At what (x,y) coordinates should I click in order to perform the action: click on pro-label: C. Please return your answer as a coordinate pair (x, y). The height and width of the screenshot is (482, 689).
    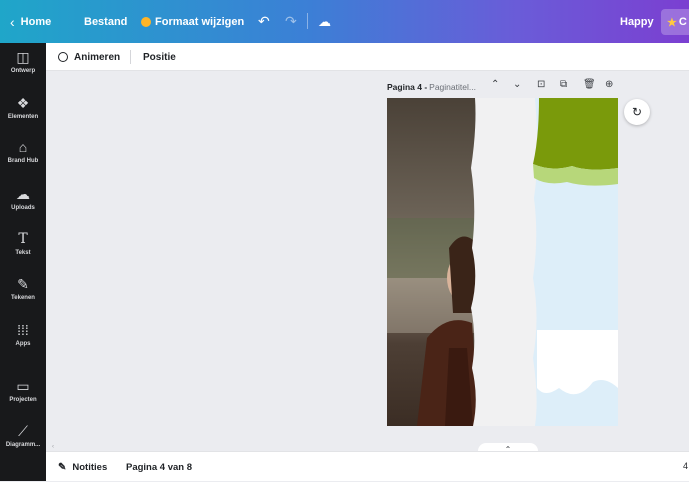
    Looking at the image, I should click on (682, 22).